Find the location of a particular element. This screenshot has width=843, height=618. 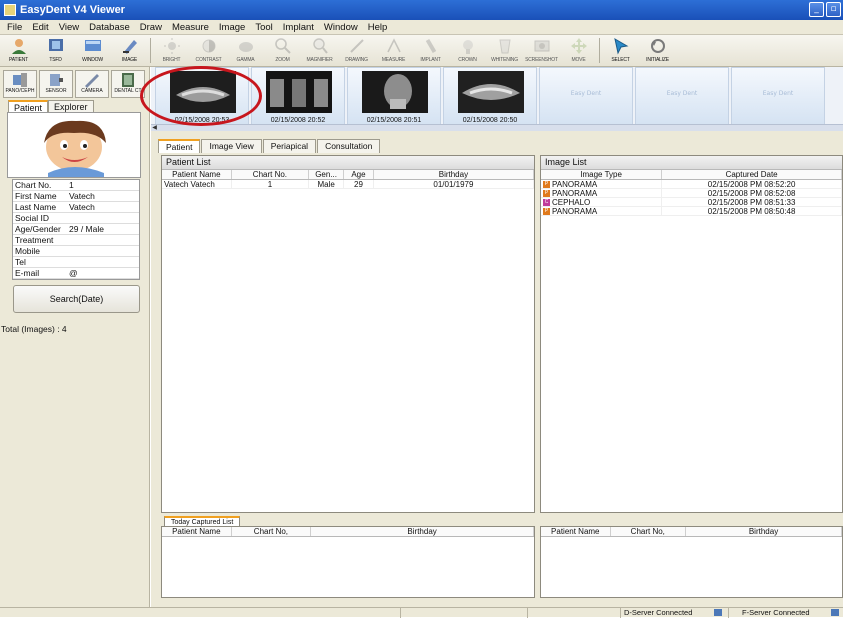

tab-image-view: Image View is located at coordinates (231, 146).